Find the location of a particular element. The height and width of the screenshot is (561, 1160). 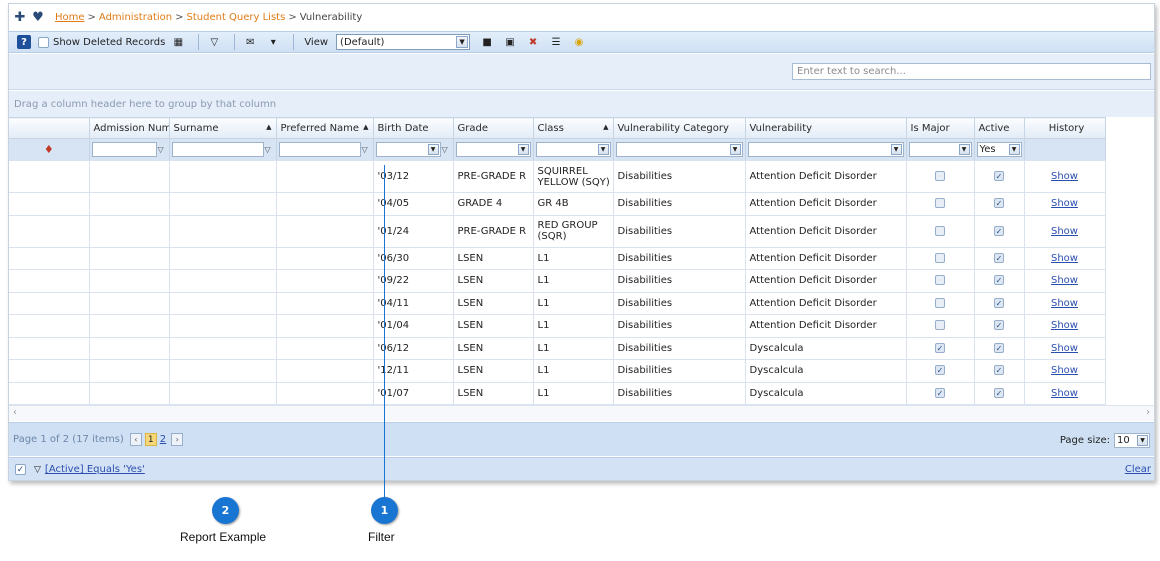

filter-is-major-select: ▼ is located at coordinates (940, 149).